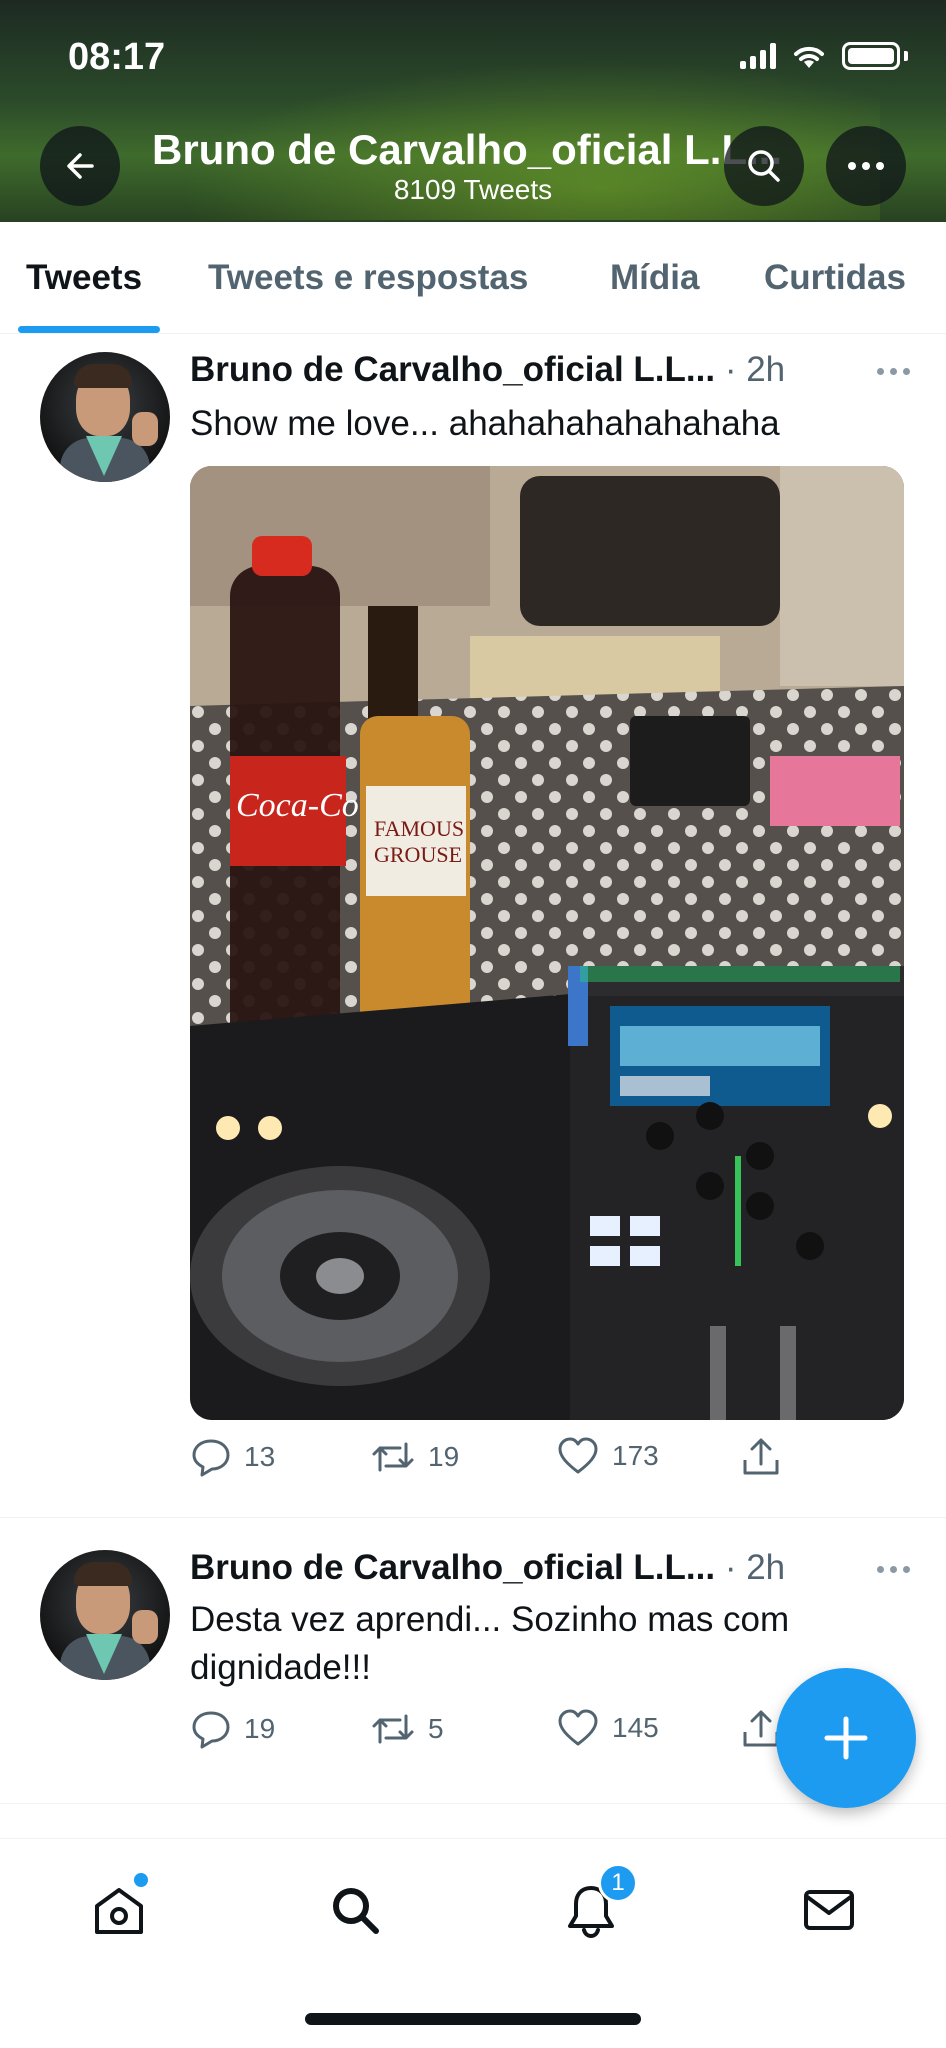 The image size is (946, 2048). I want to click on svg-text: GROUSE, so click(418, 854).